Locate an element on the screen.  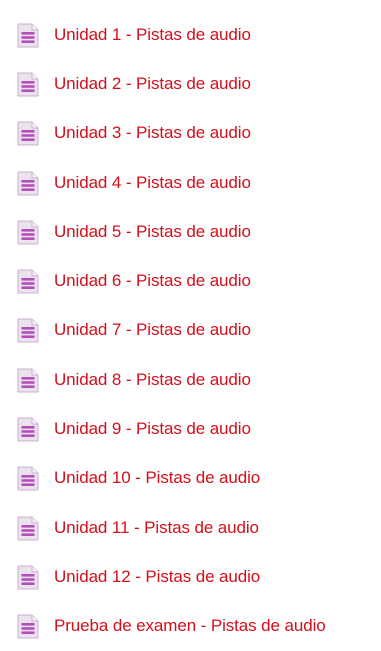
list-item: Unidad 9 - Pistas de audio is located at coordinates (198, 428).